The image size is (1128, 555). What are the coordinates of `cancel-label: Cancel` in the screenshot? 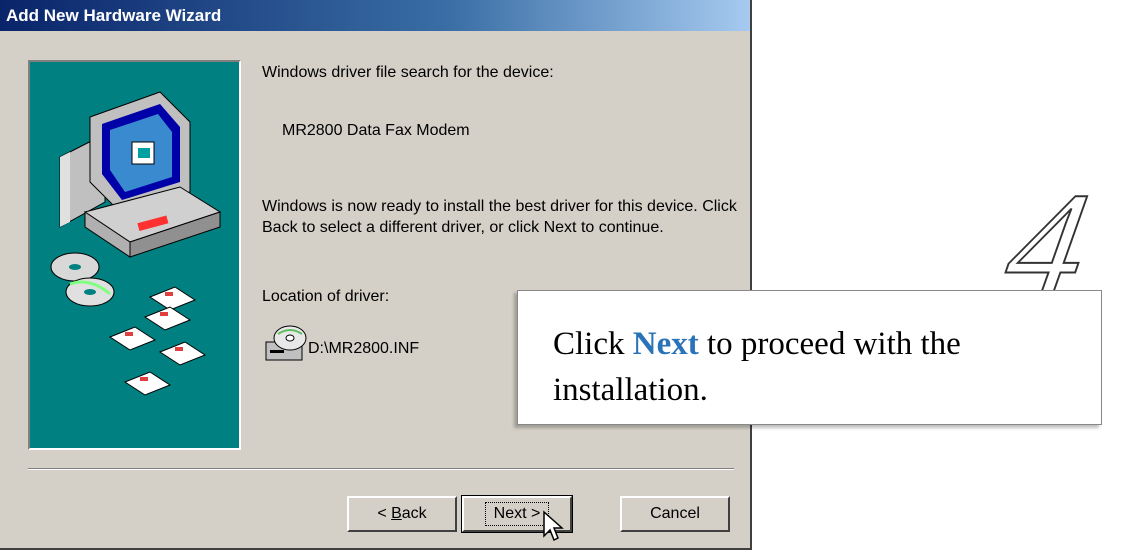 It's located at (675, 513).